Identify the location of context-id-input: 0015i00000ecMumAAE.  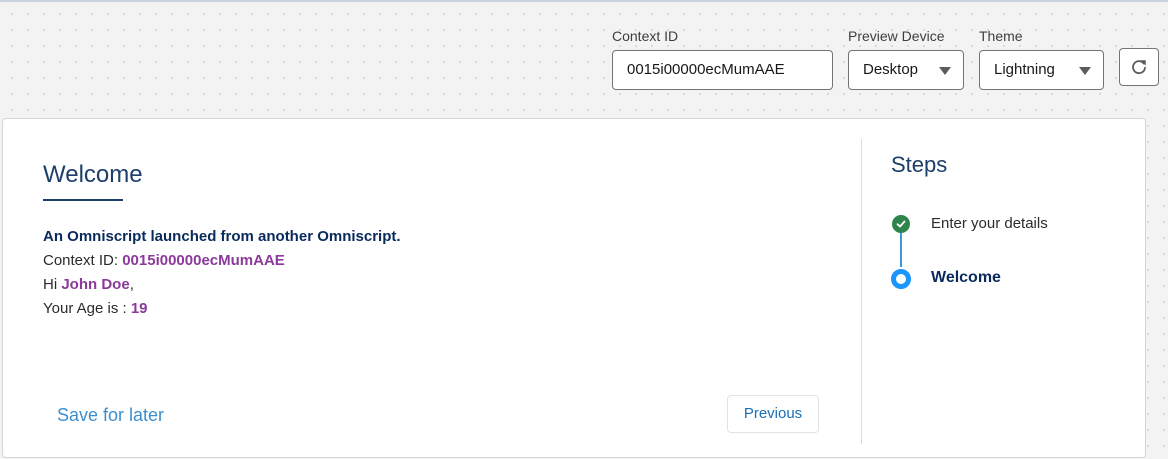
(722, 70).